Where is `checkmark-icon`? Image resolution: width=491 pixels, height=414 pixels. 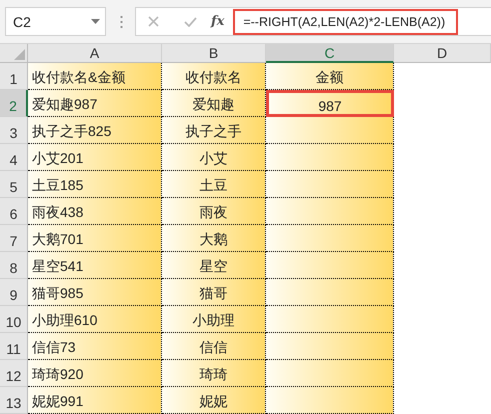
checkmark-icon is located at coordinates (190, 21).